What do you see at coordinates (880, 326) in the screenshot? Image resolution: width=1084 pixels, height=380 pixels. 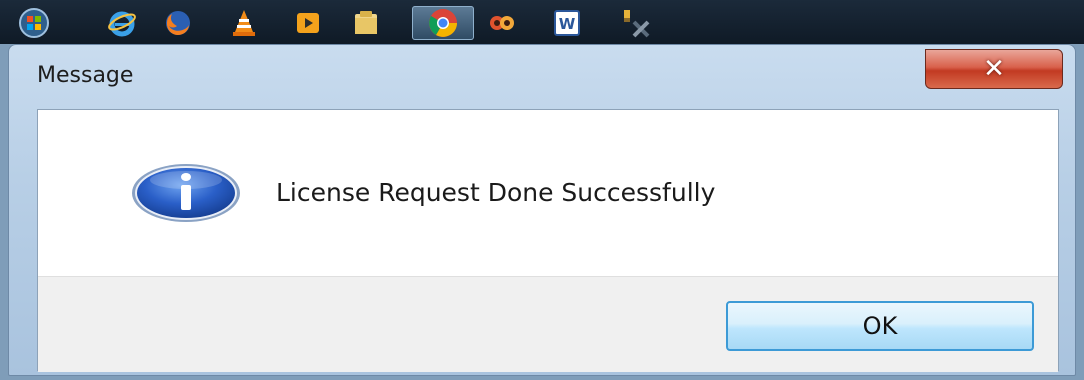 I see `ok-button: OK` at bounding box center [880, 326].